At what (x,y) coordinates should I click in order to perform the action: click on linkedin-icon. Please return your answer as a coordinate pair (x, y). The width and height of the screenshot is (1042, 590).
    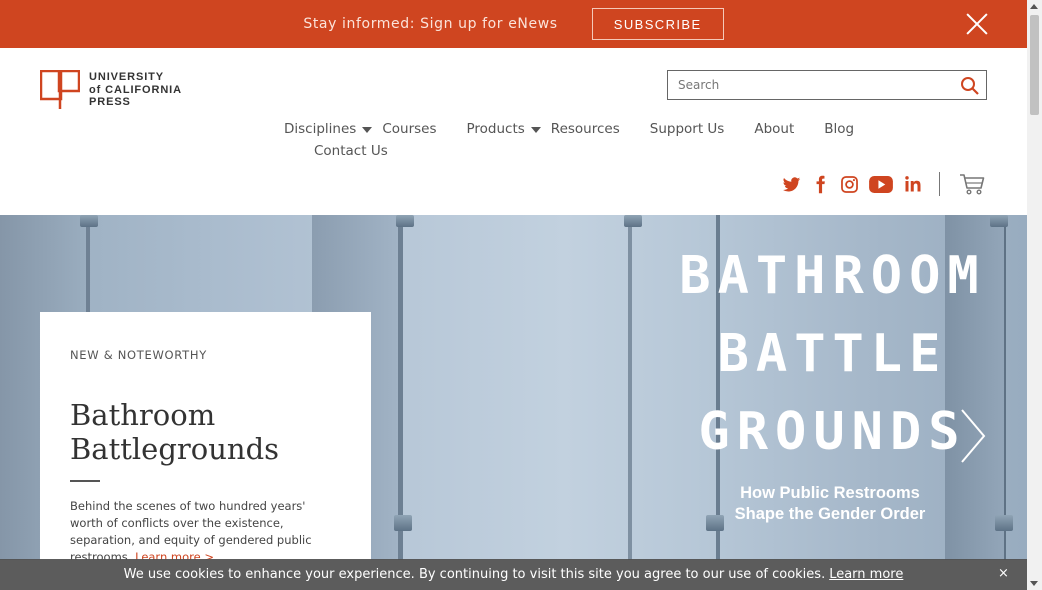
    Looking at the image, I should click on (913, 184).